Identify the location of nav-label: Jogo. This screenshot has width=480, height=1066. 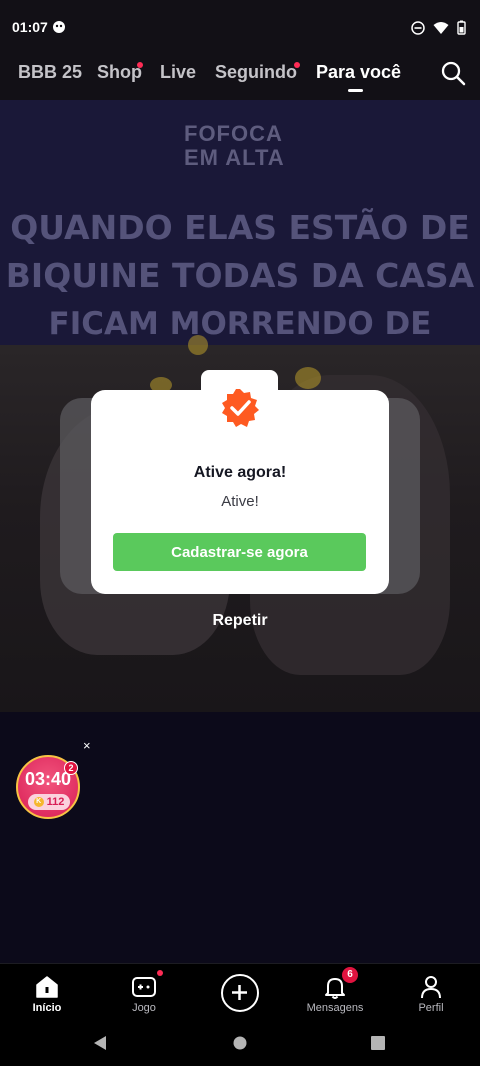
(144, 1008).